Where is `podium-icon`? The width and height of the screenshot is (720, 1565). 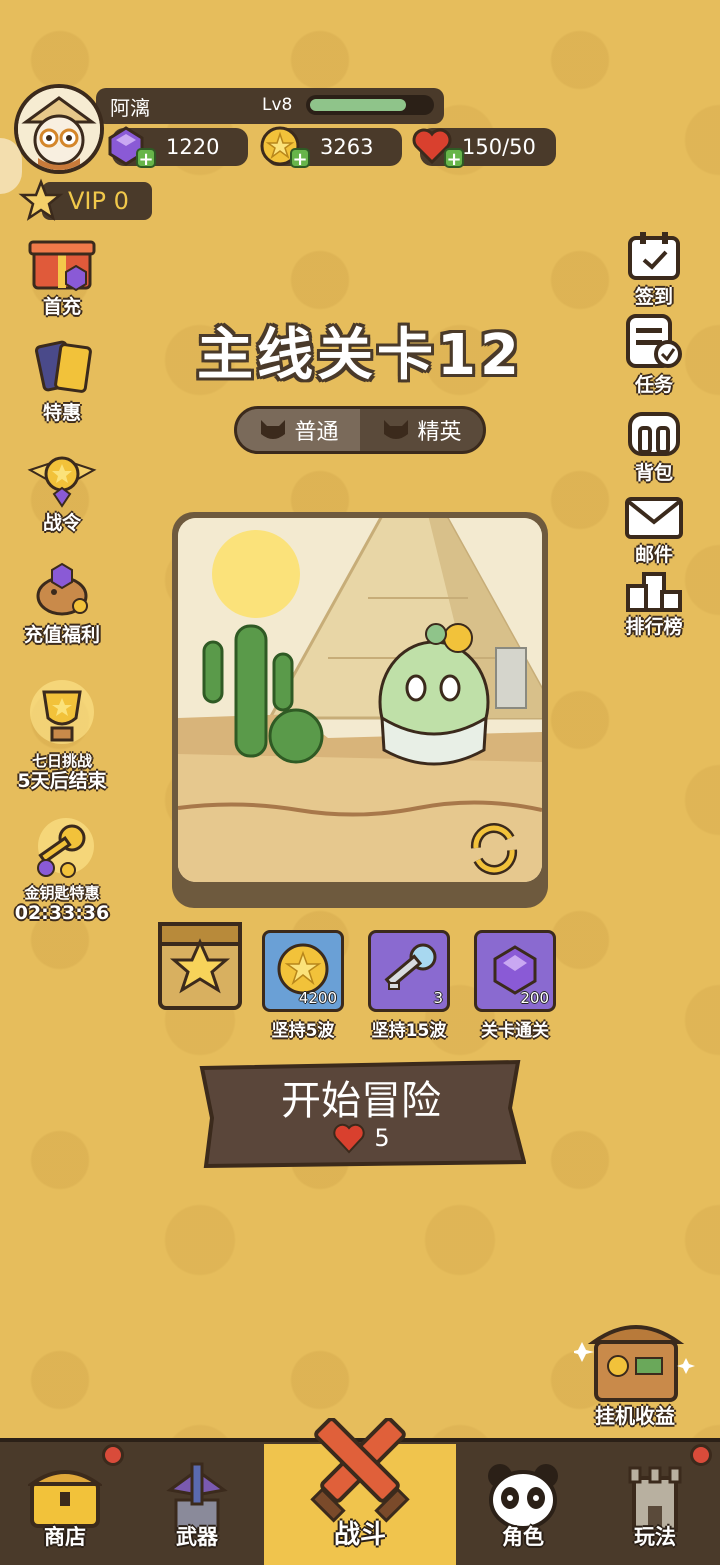 podium-icon is located at coordinates (654, 592).